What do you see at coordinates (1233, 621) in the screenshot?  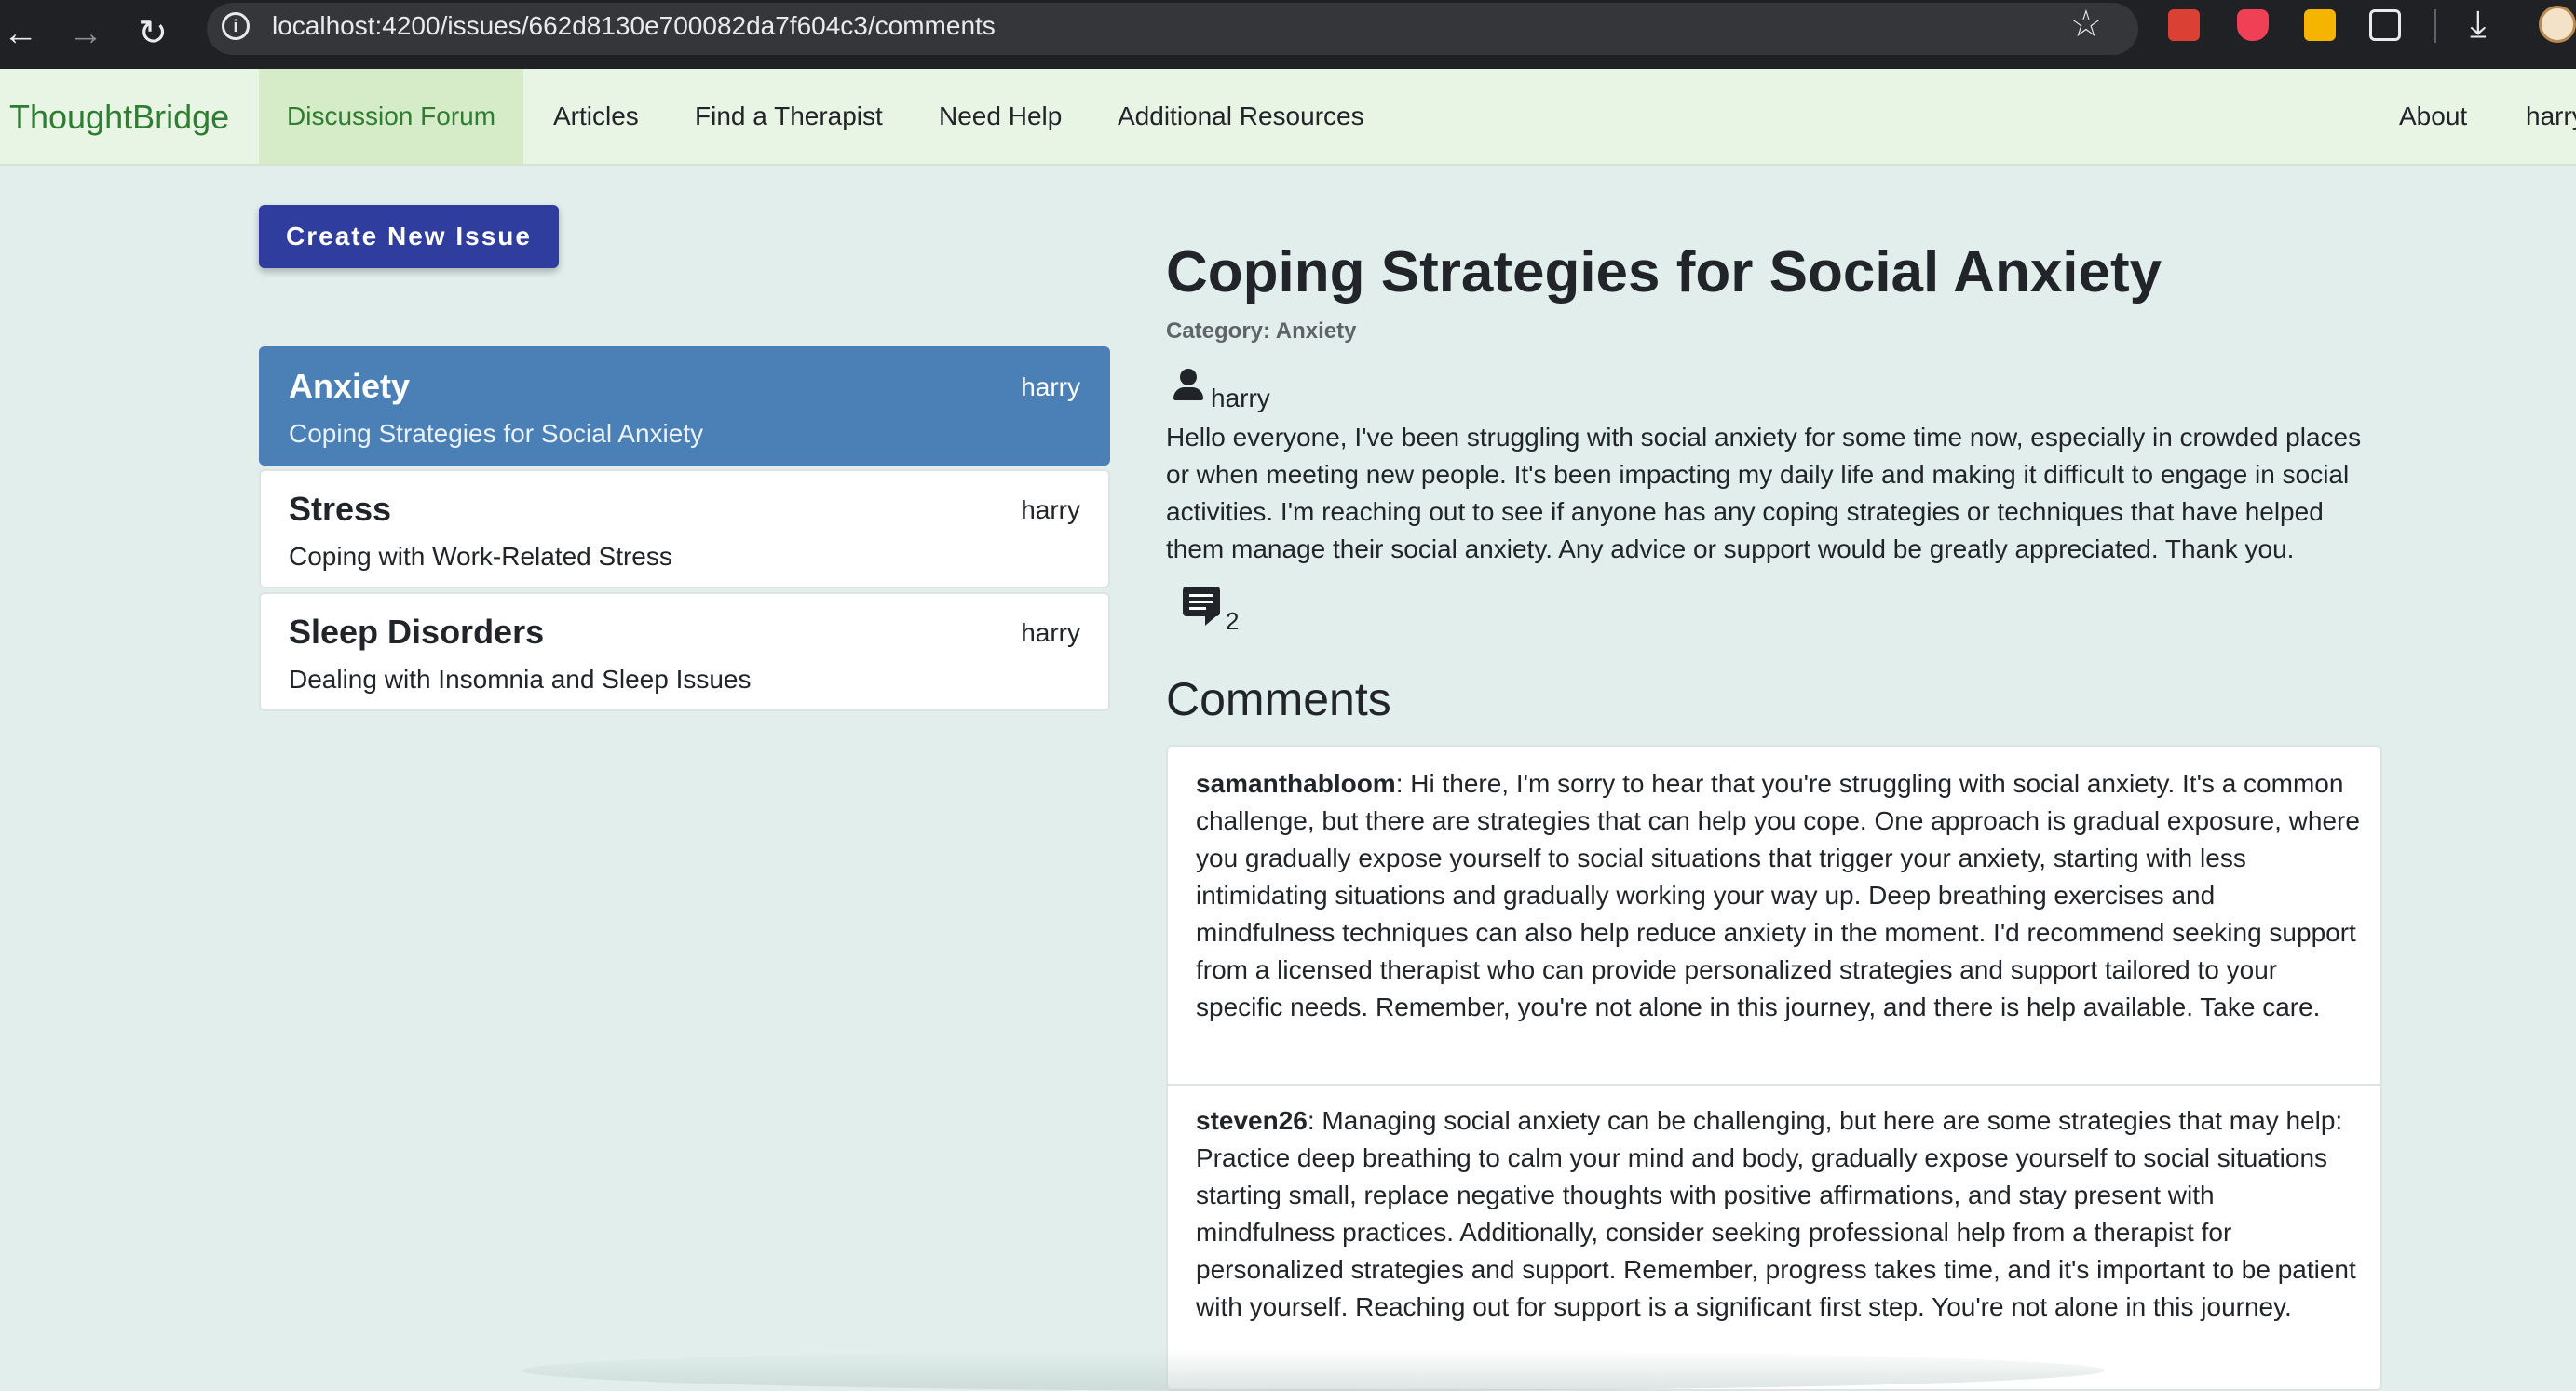 I see `comment-count: 2` at bounding box center [1233, 621].